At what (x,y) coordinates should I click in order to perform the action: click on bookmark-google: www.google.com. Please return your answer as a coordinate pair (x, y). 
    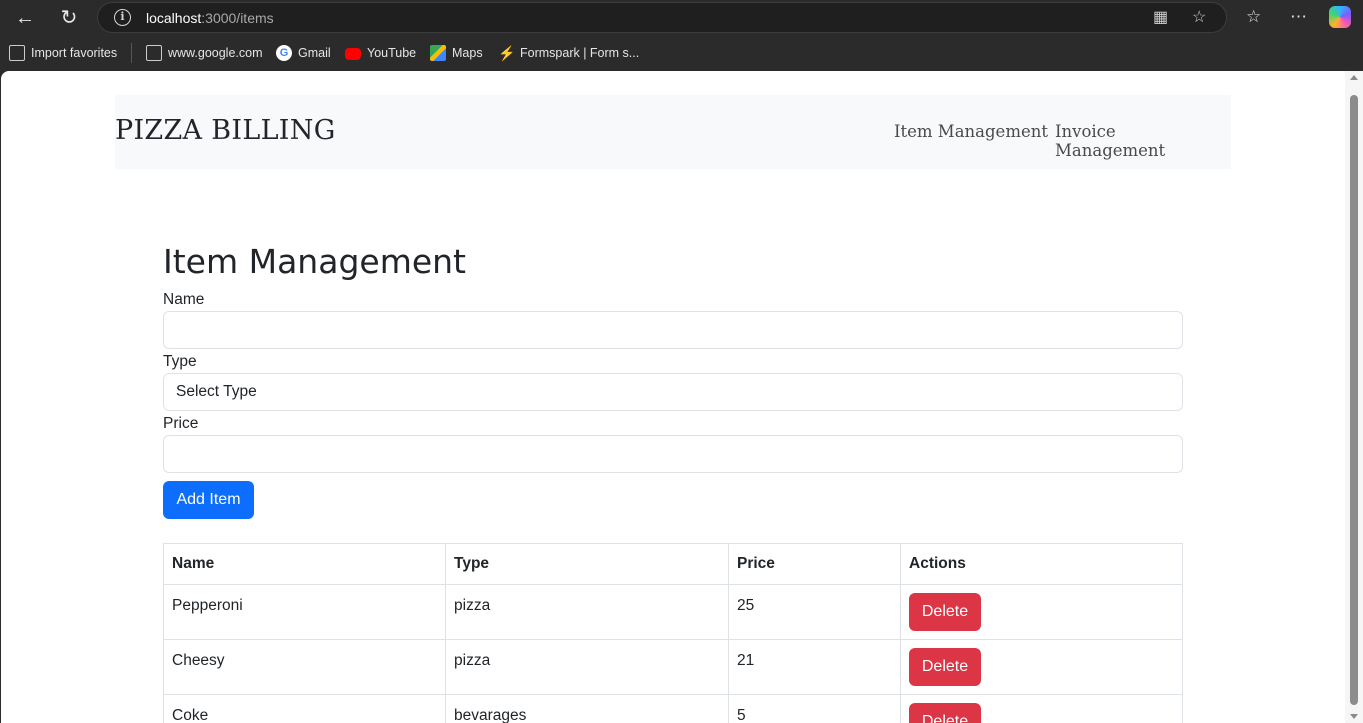
    Looking at the image, I should click on (204, 53).